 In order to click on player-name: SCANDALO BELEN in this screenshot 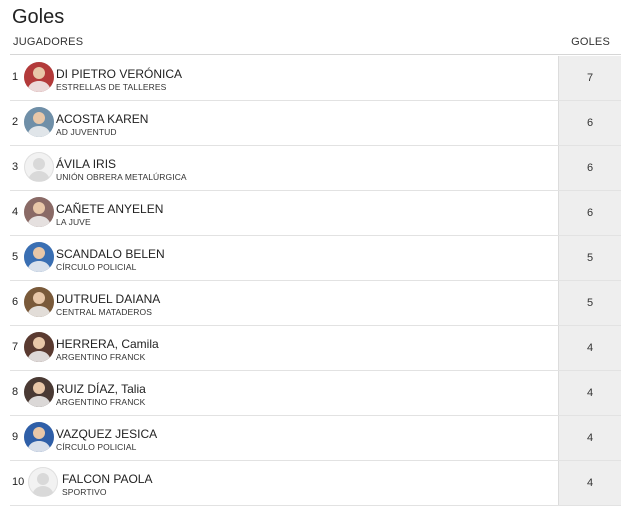, I will do `click(110, 254)`.